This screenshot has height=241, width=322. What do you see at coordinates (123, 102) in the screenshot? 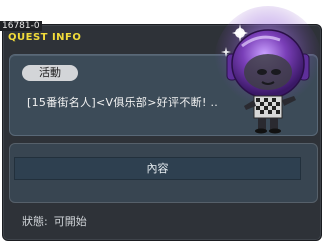
I see `quest-name: [15番街名人]<V俱乐部>好评不断! ..` at bounding box center [123, 102].